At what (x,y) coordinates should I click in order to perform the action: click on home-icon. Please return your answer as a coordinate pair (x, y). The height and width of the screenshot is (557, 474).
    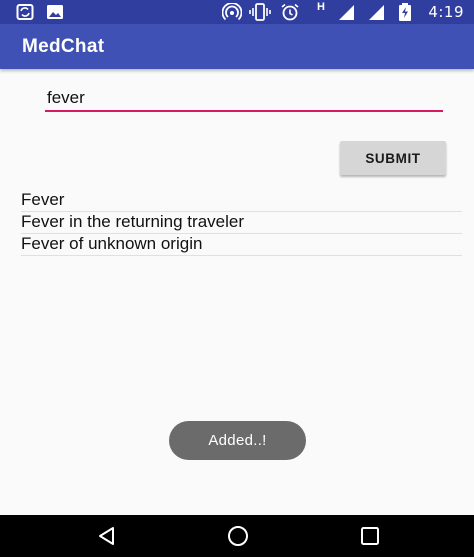
    Looking at the image, I should click on (238, 536).